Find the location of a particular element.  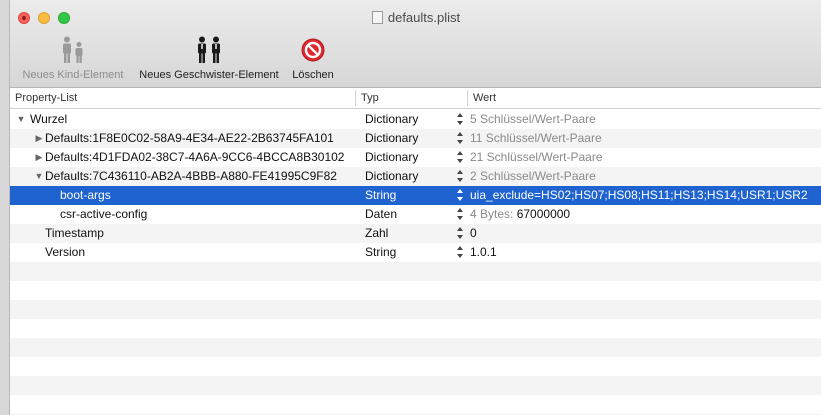

row-value: 11 Schlüssel/Wert-Paare is located at coordinates (536, 138).